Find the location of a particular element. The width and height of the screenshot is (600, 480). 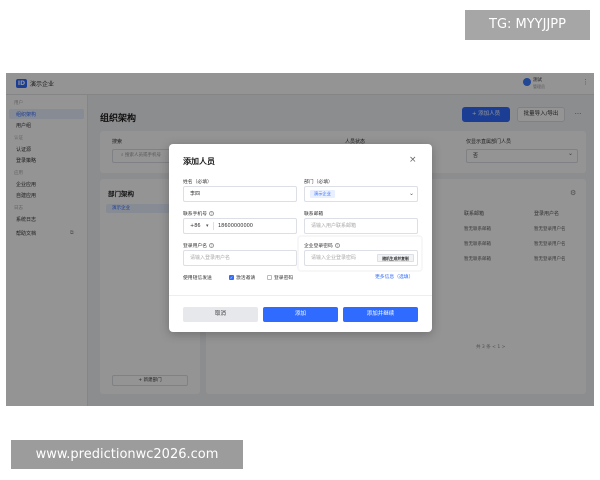

name-field: 李四 is located at coordinates (240, 194).